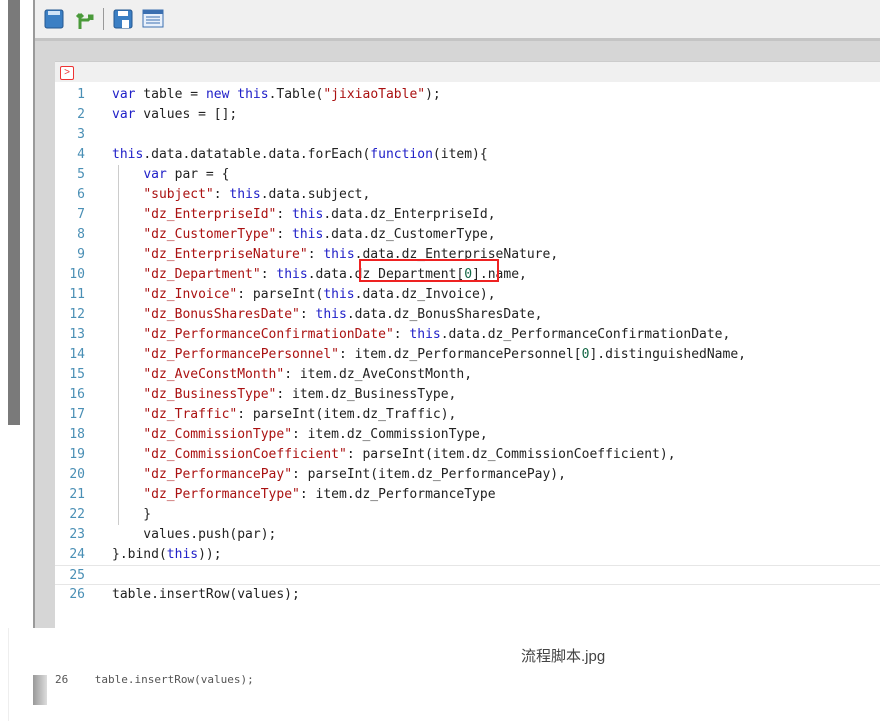  Describe the element at coordinates (241, 354) in the screenshot. I see `string: "dz_PerformancePersonnel"` at that location.